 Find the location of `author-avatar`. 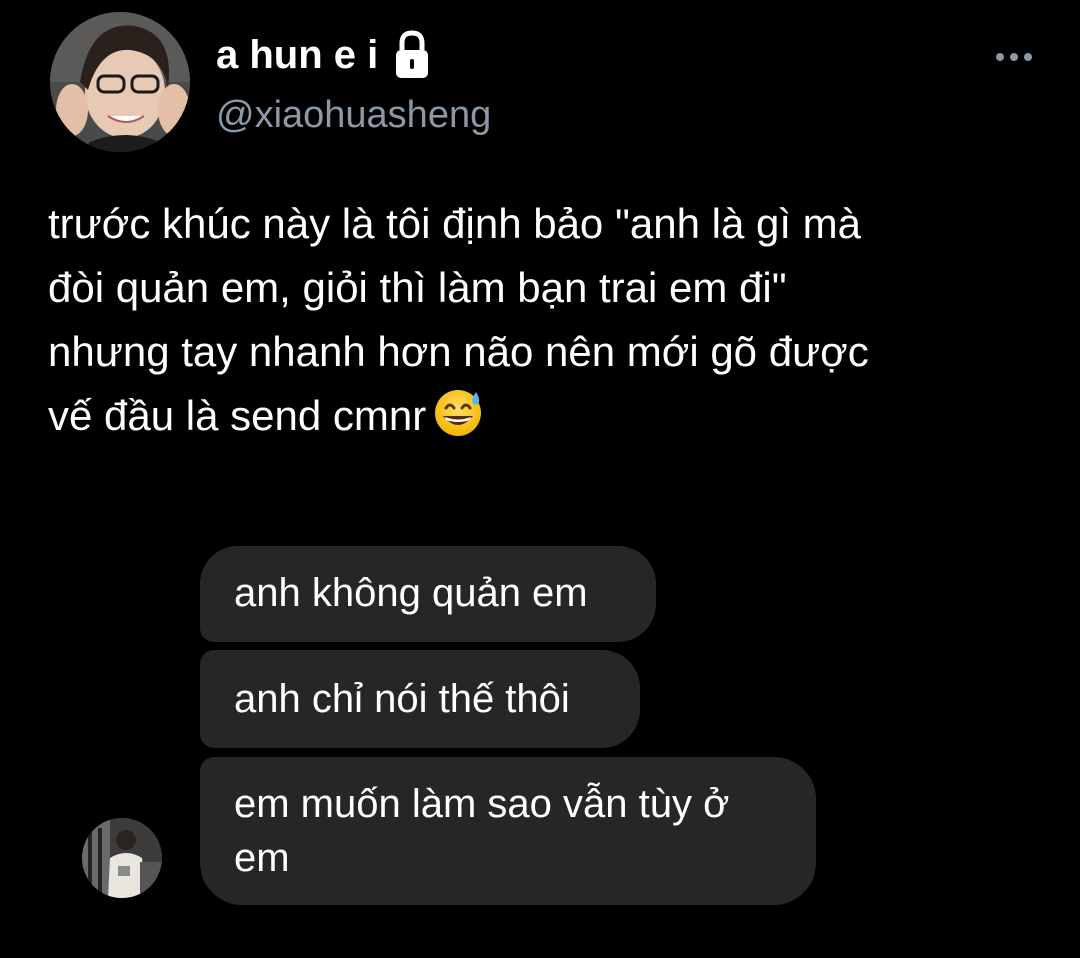

author-avatar is located at coordinates (120, 82).